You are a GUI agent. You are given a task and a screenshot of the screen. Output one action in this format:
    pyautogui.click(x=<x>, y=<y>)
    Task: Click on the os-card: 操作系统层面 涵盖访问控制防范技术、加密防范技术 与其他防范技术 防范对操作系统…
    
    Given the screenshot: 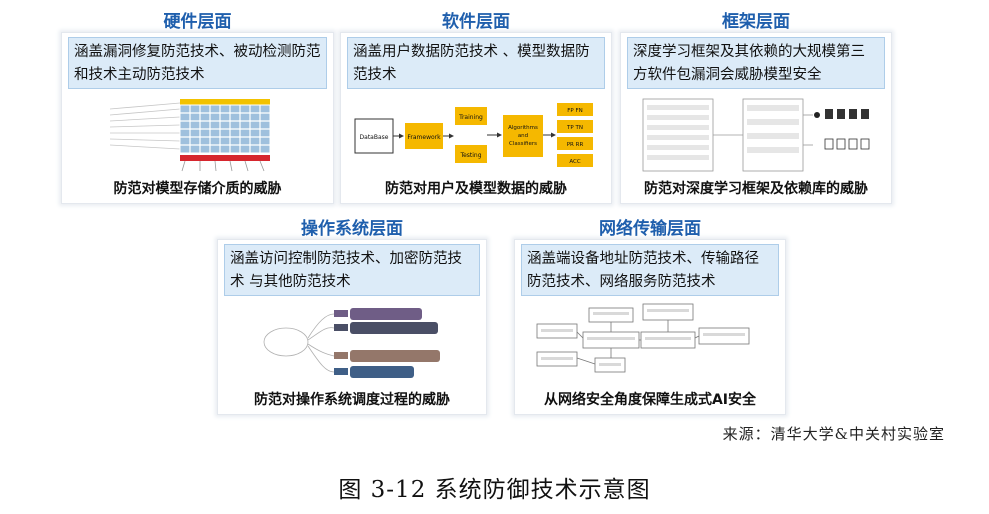 What is the action you would take?
    pyautogui.click(x=352, y=317)
    